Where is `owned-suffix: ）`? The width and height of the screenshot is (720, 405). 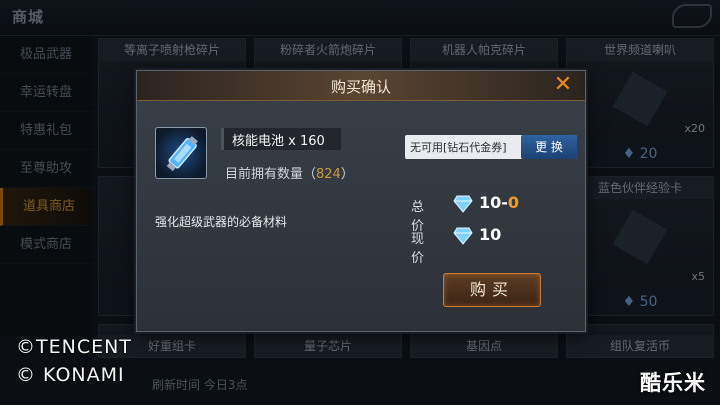 owned-suffix: ） is located at coordinates (347, 174).